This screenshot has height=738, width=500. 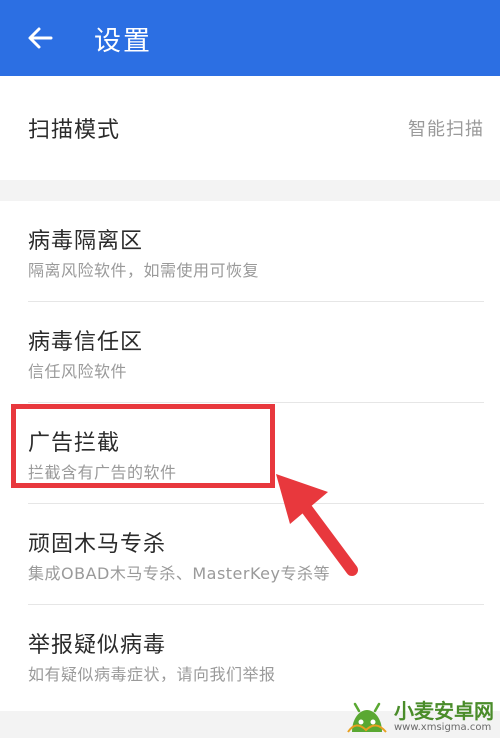 What do you see at coordinates (446, 129) in the screenshot?
I see `scan-mode-value: 智能扫描` at bounding box center [446, 129].